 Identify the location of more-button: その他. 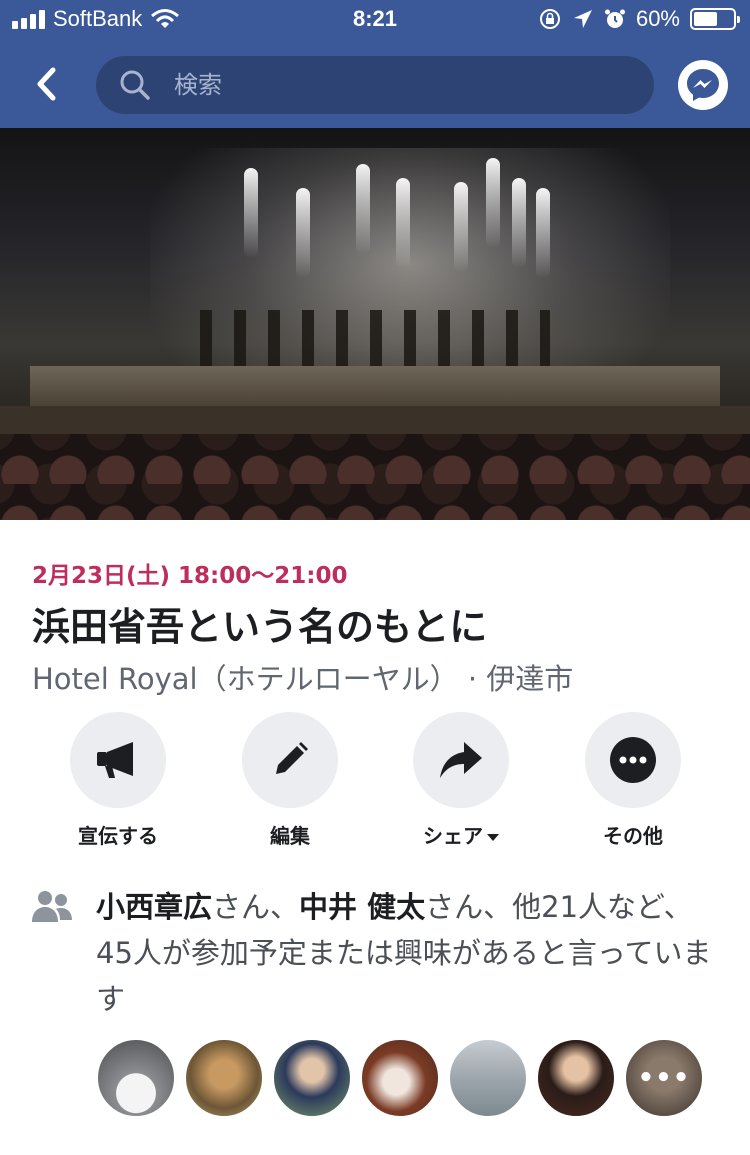
(633, 782).